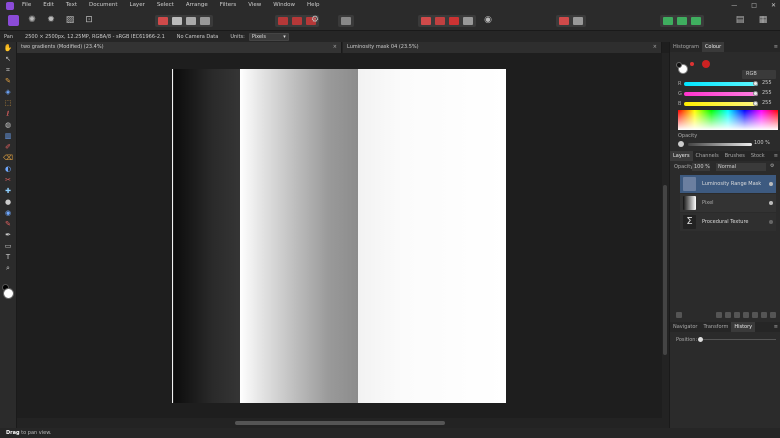 The image size is (780, 438). I want to click on layer-row: Luminosity Range Mask, so click(728, 184).